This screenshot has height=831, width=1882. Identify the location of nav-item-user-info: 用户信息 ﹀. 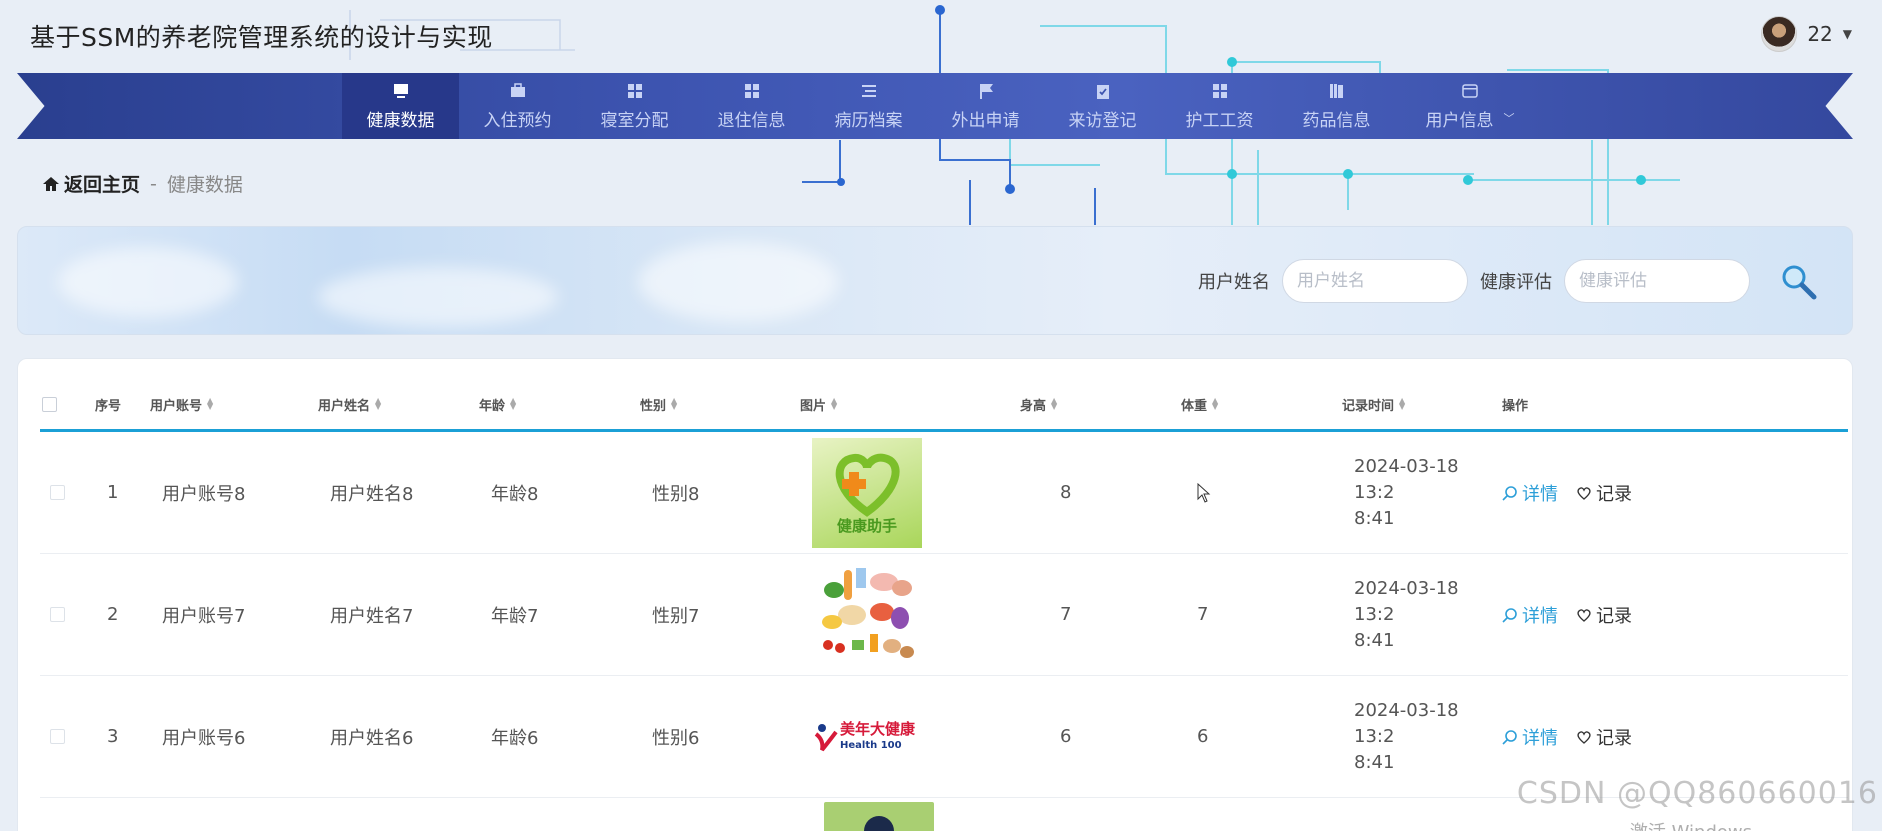
(1470, 106).